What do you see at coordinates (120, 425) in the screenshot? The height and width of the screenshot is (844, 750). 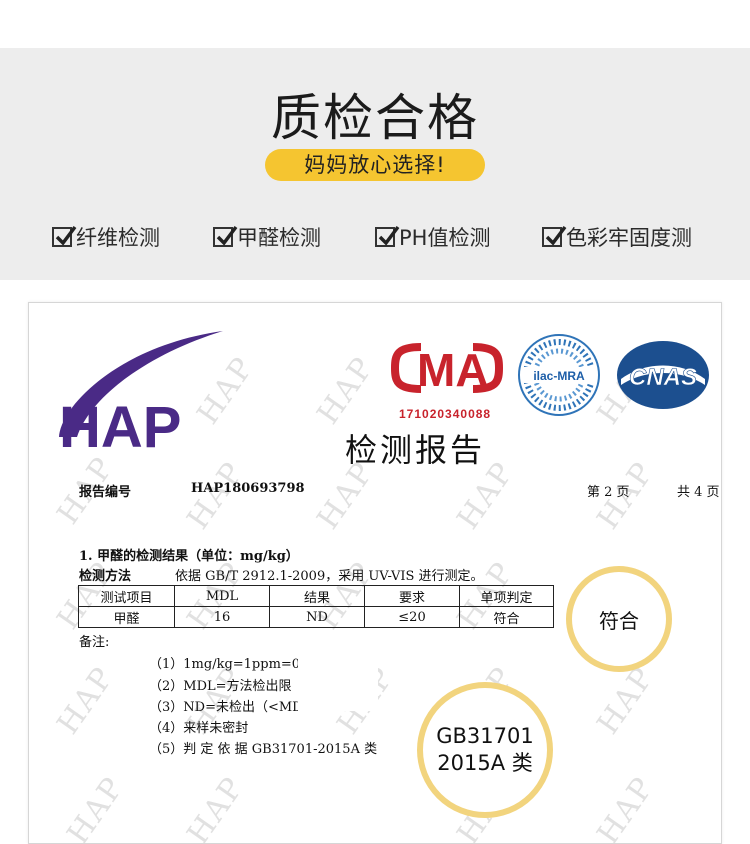 I see `hap-logo-text: HAP` at bounding box center [120, 425].